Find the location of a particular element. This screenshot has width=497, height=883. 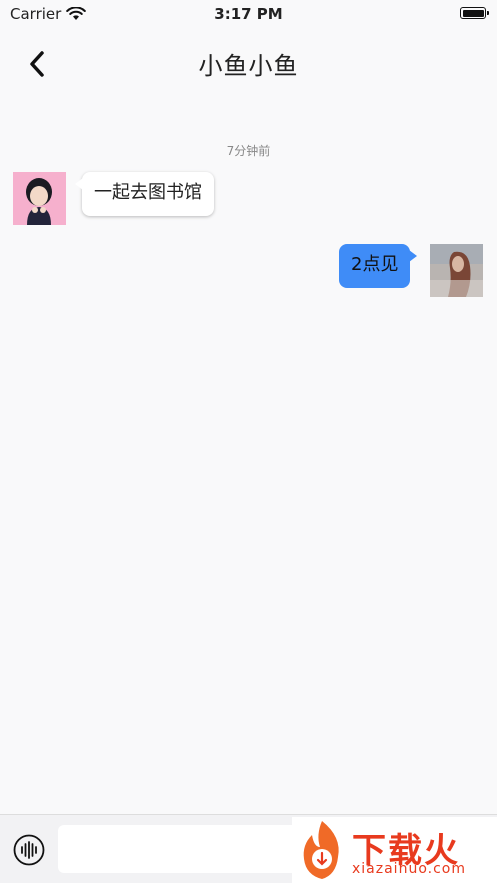

voice-waveform-icon is located at coordinates (29, 850).